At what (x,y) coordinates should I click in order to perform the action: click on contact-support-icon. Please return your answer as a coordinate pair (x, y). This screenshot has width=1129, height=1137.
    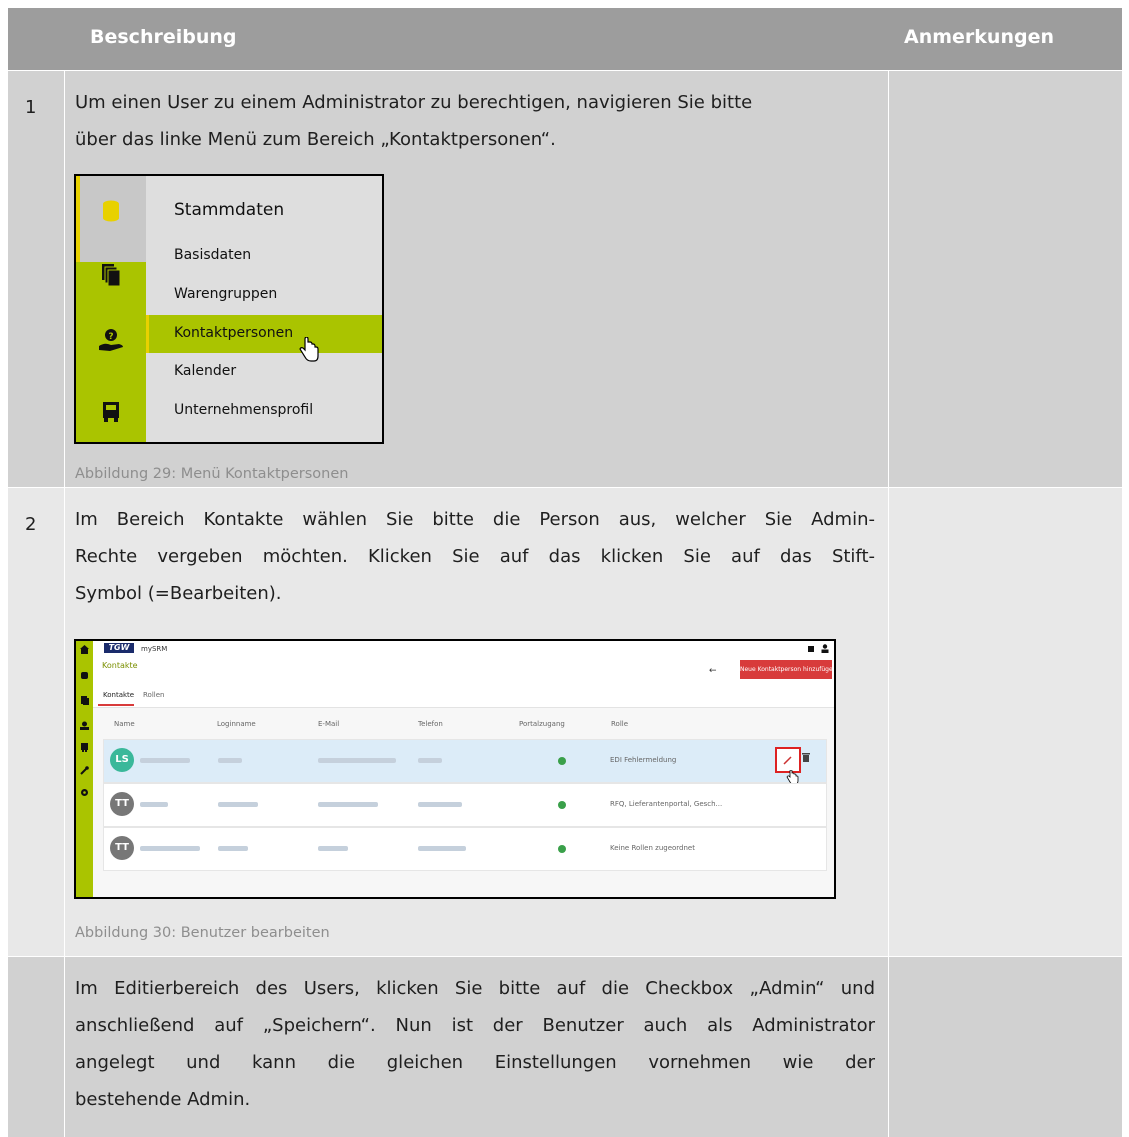
    Looking at the image, I should click on (84, 725).